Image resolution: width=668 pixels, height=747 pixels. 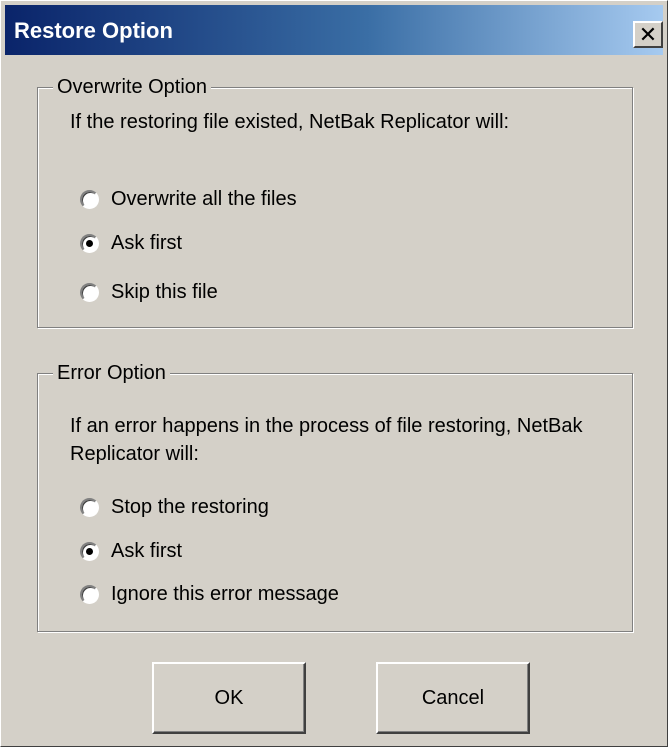 What do you see at coordinates (225, 593) in the screenshot?
I see `radio-label: Ignore this error message` at bounding box center [225, 593].